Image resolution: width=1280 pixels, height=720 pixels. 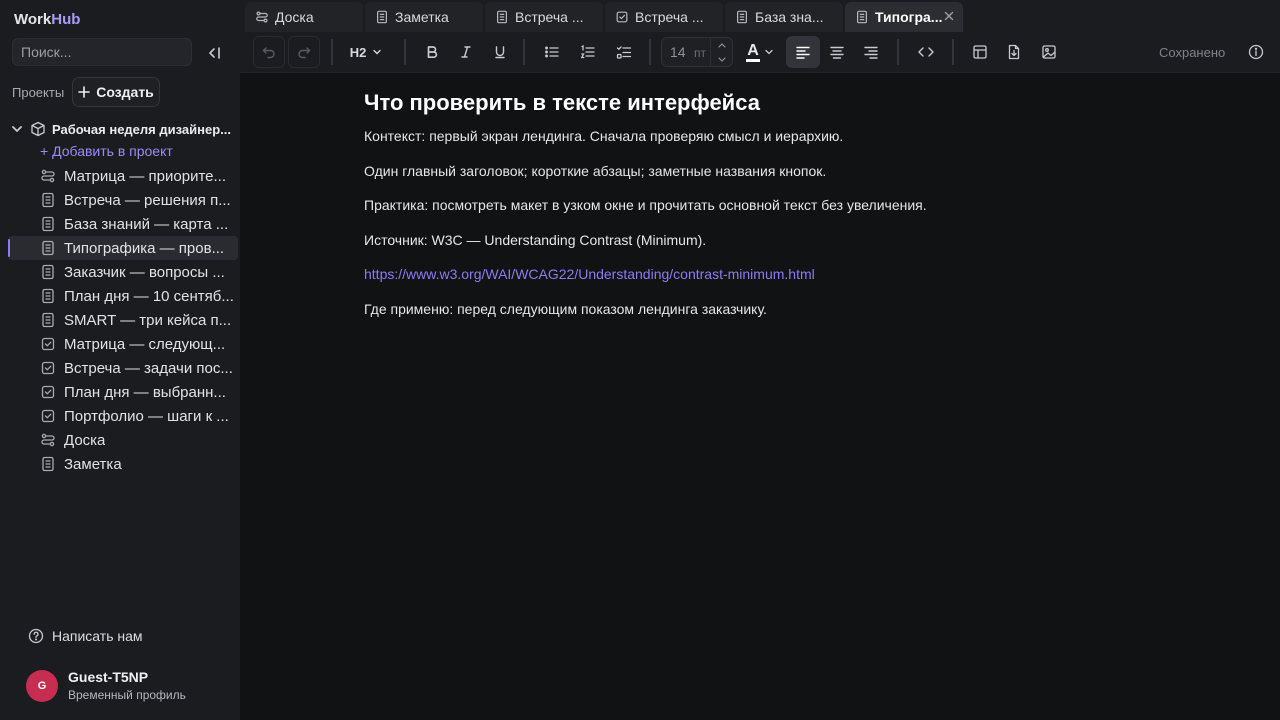 I want to click on logo-text-main: Work, so click(x=33, y=19).